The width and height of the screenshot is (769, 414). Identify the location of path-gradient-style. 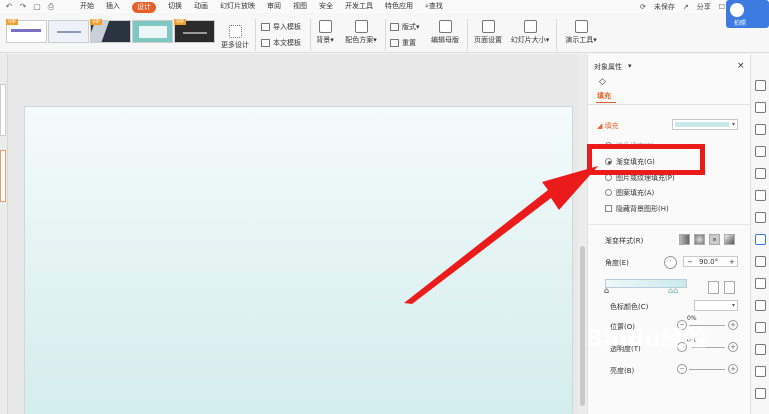
(729, 239).